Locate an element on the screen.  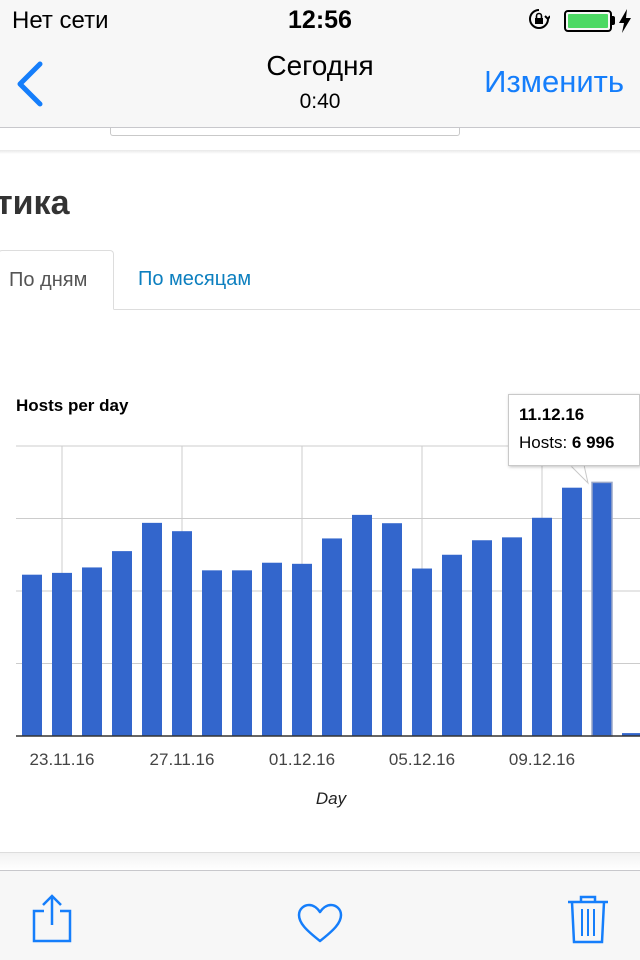
tooltip-line: Hosts: 6 996 is located at coordinates (579, 443).